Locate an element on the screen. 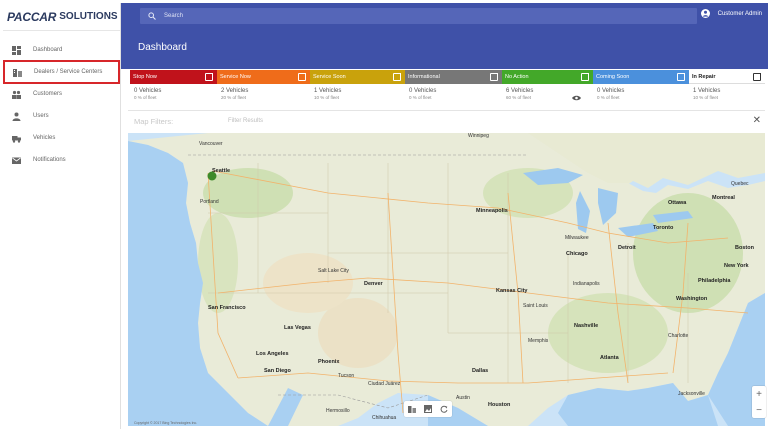 The image size is (770, 429). map-toolbar is located at coordinates (428, 409).